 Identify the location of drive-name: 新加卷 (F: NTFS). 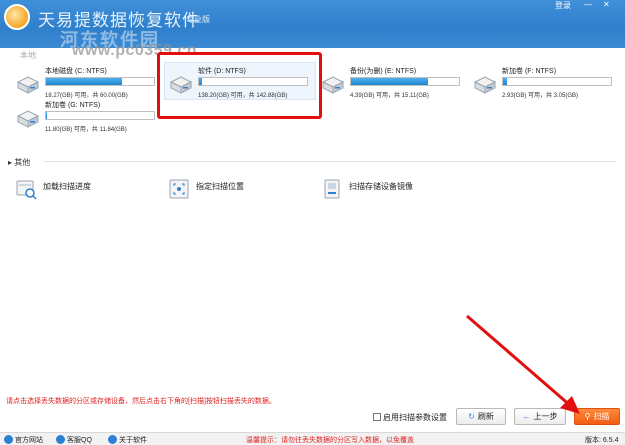
(529, 71).